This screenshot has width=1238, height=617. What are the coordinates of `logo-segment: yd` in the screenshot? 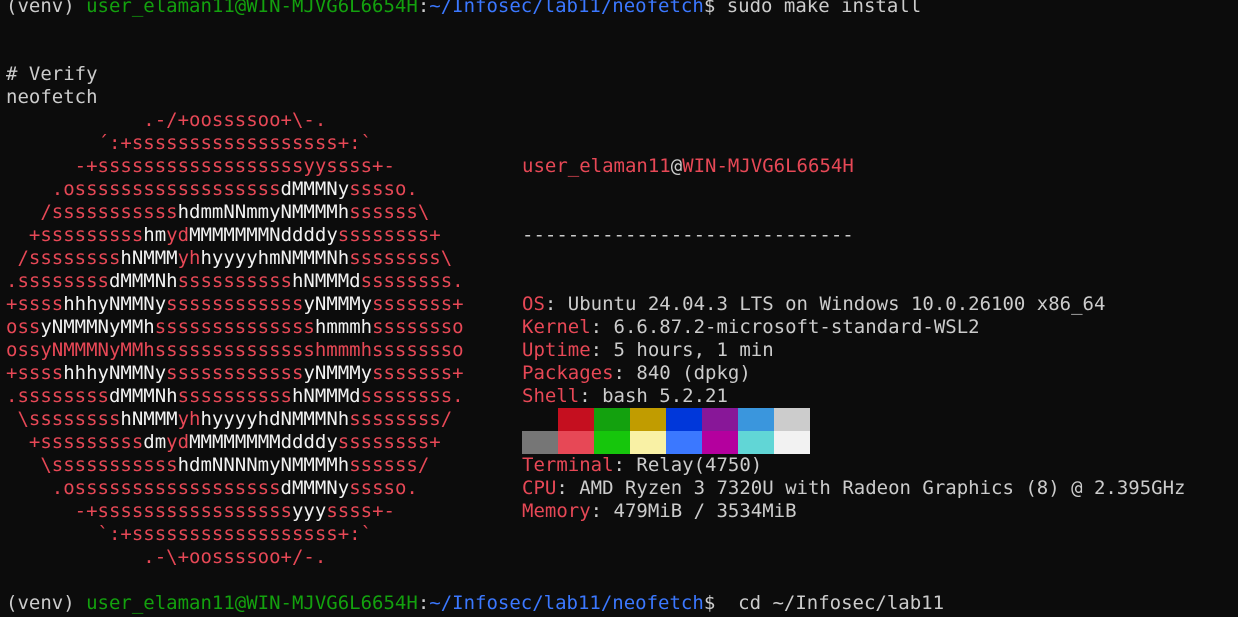 It's located at (178, 235).